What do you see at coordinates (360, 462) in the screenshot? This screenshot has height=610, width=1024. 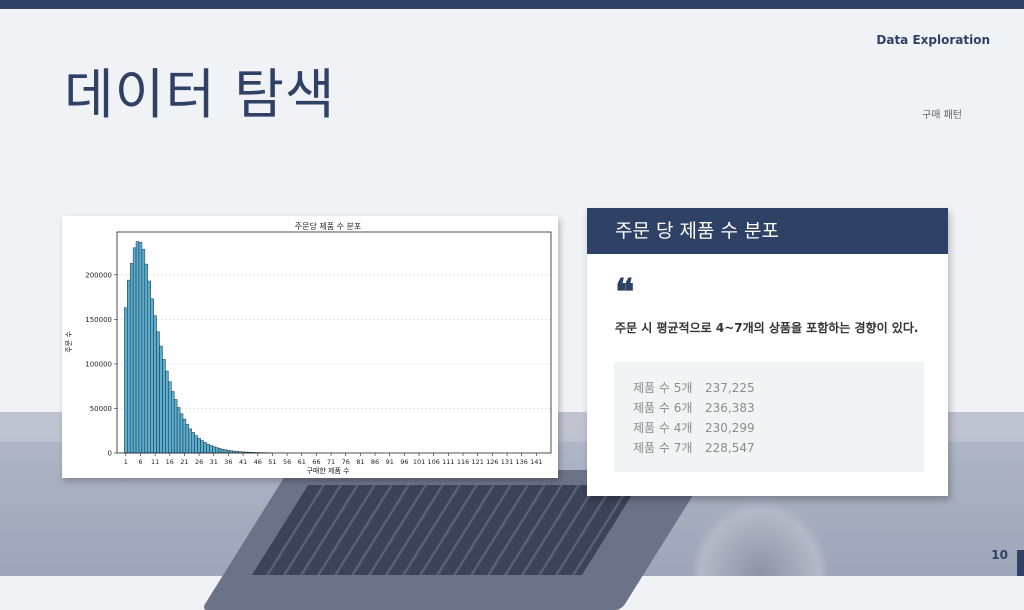 I see `x-tick-label: 81` at bounding box center [360, 462].